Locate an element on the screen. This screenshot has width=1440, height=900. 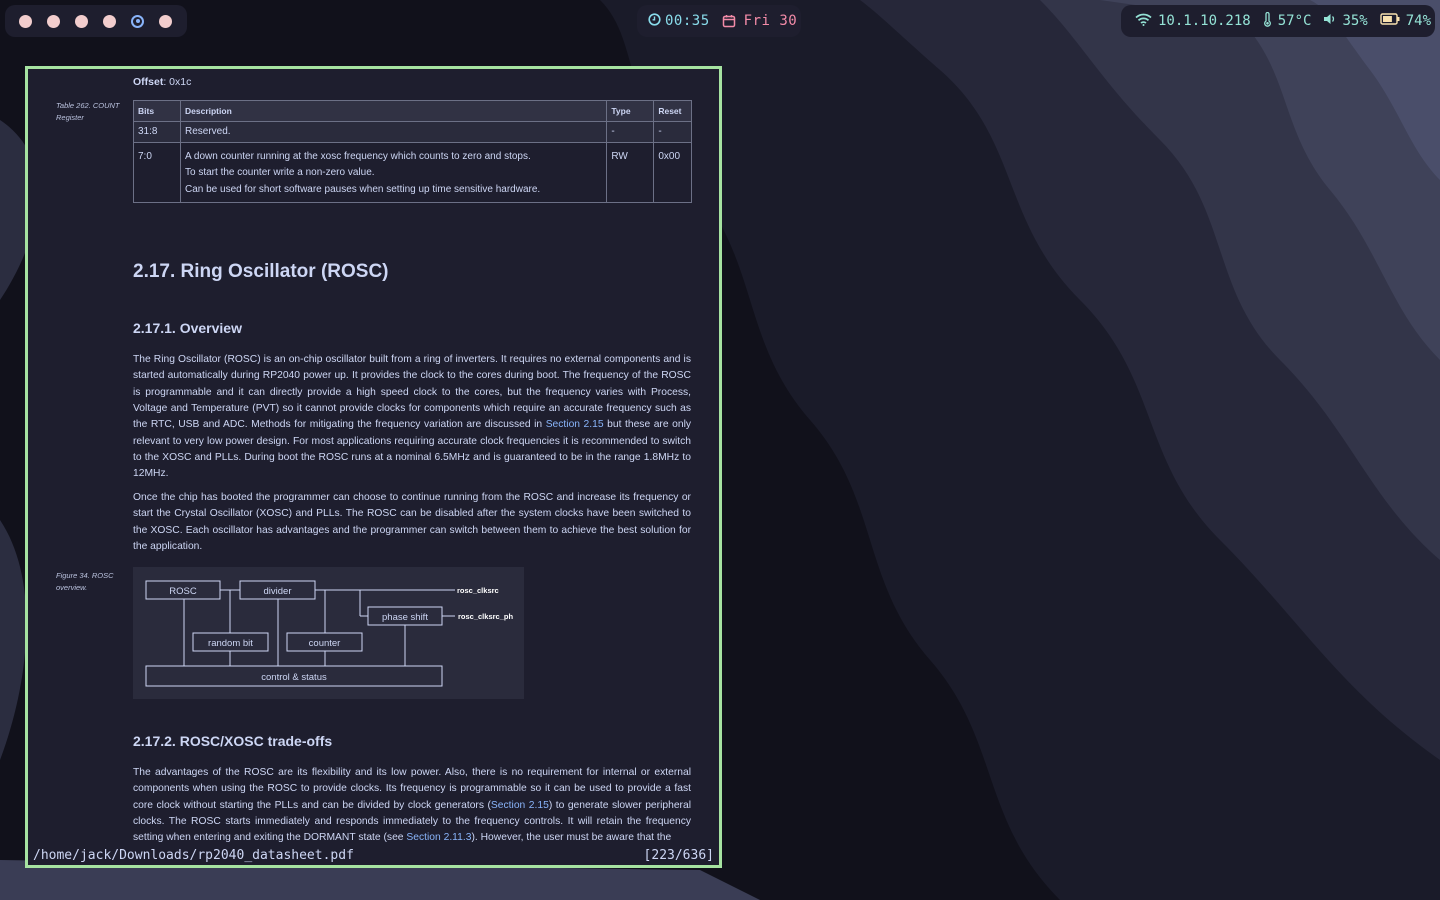
thermometer-icon is located at coordinates (1267, 21).